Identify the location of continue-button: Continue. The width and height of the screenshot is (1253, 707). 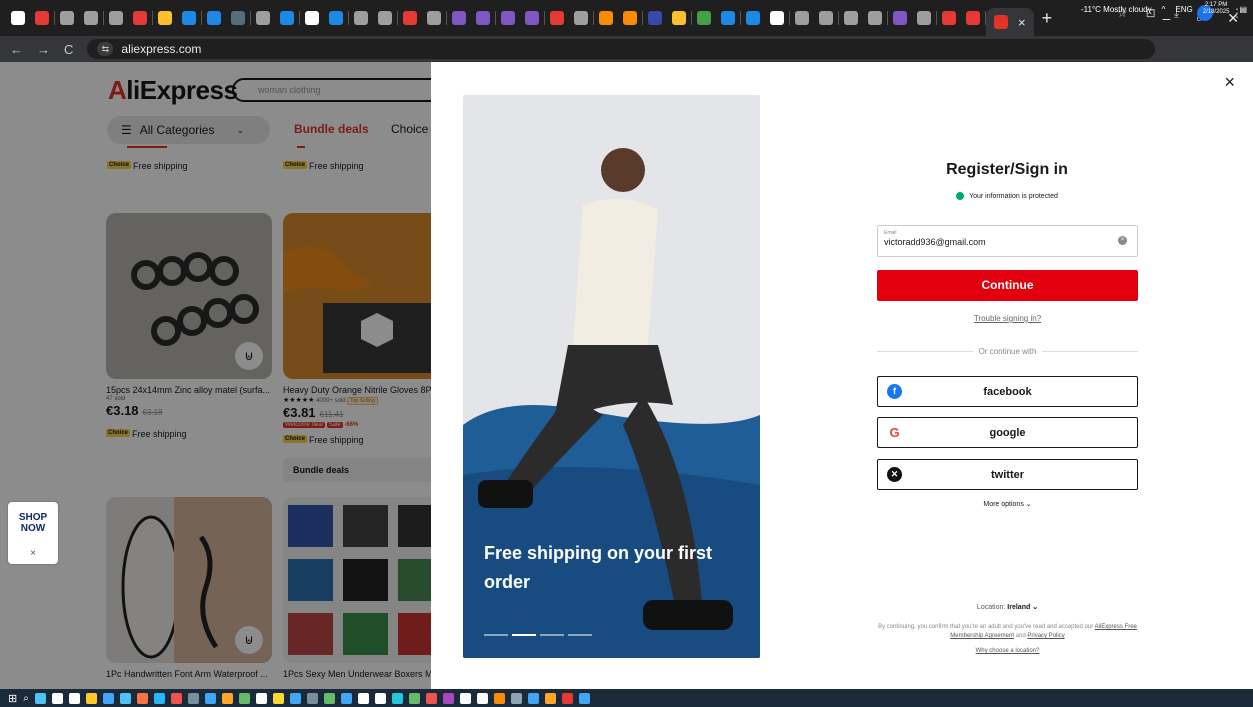
(1007, 285).